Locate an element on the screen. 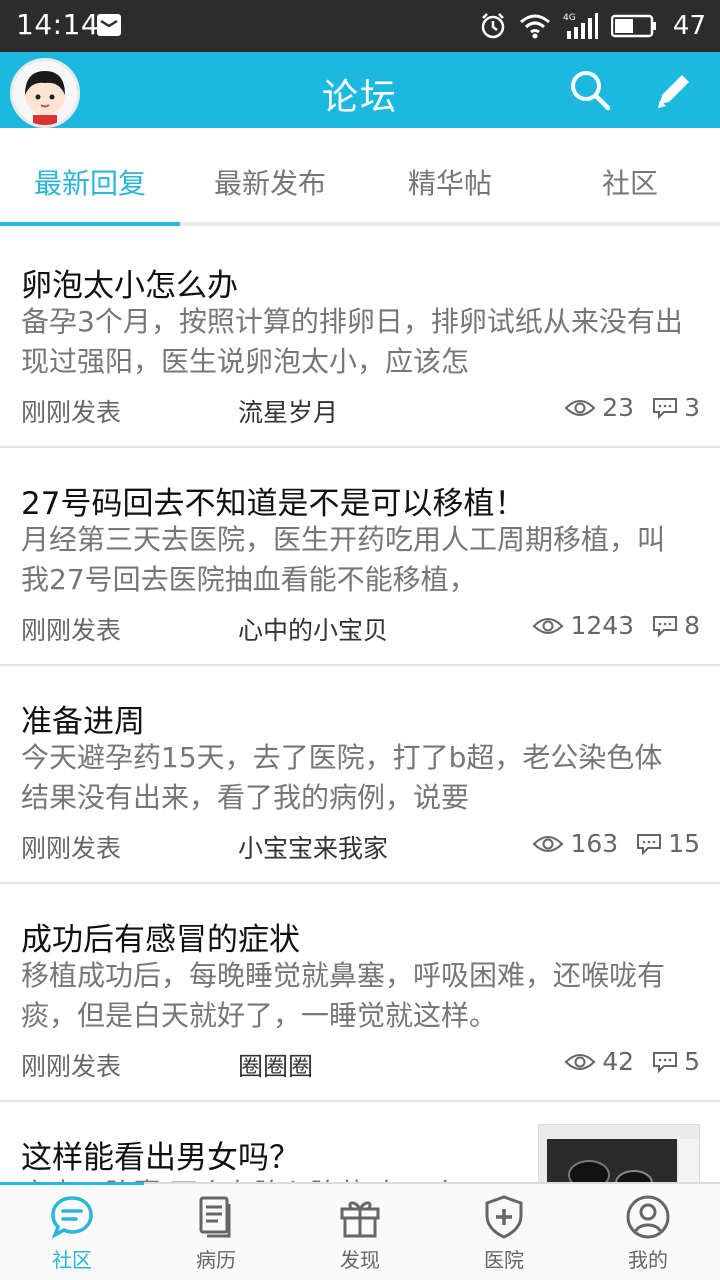 The height and width of the screenshot is (1280, 720). battery-icon is located at coordinates (633, 26).